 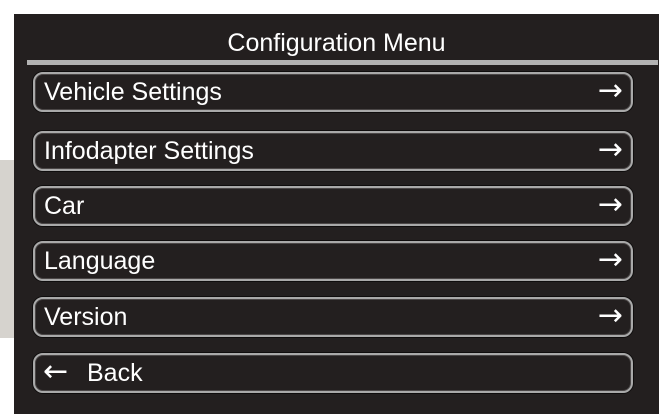 I want to click on menu-item-car: Car →, so click(x=333, y=206).